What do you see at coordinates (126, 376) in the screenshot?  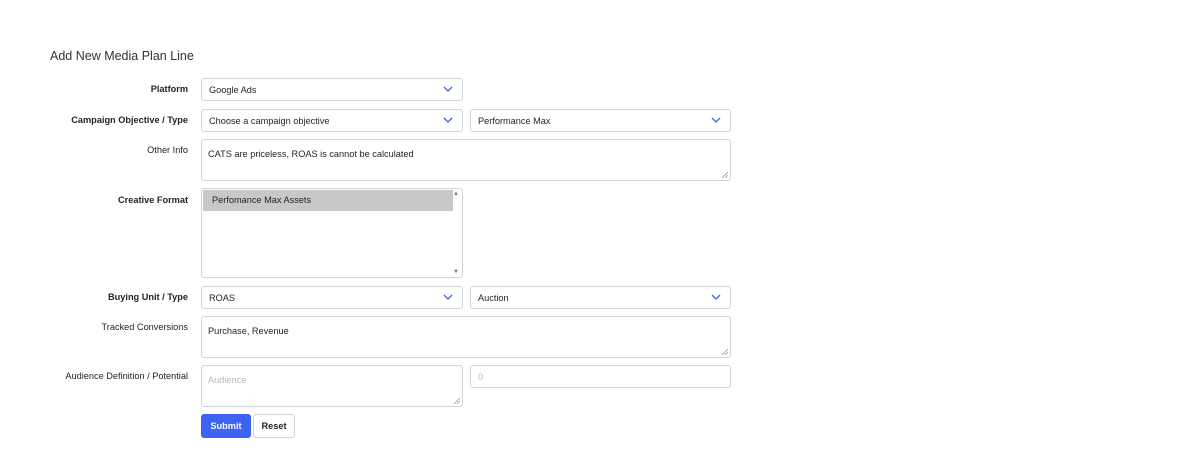 I see `audience-label: Audience Definition / Potential` at bounding box center [126, 376].